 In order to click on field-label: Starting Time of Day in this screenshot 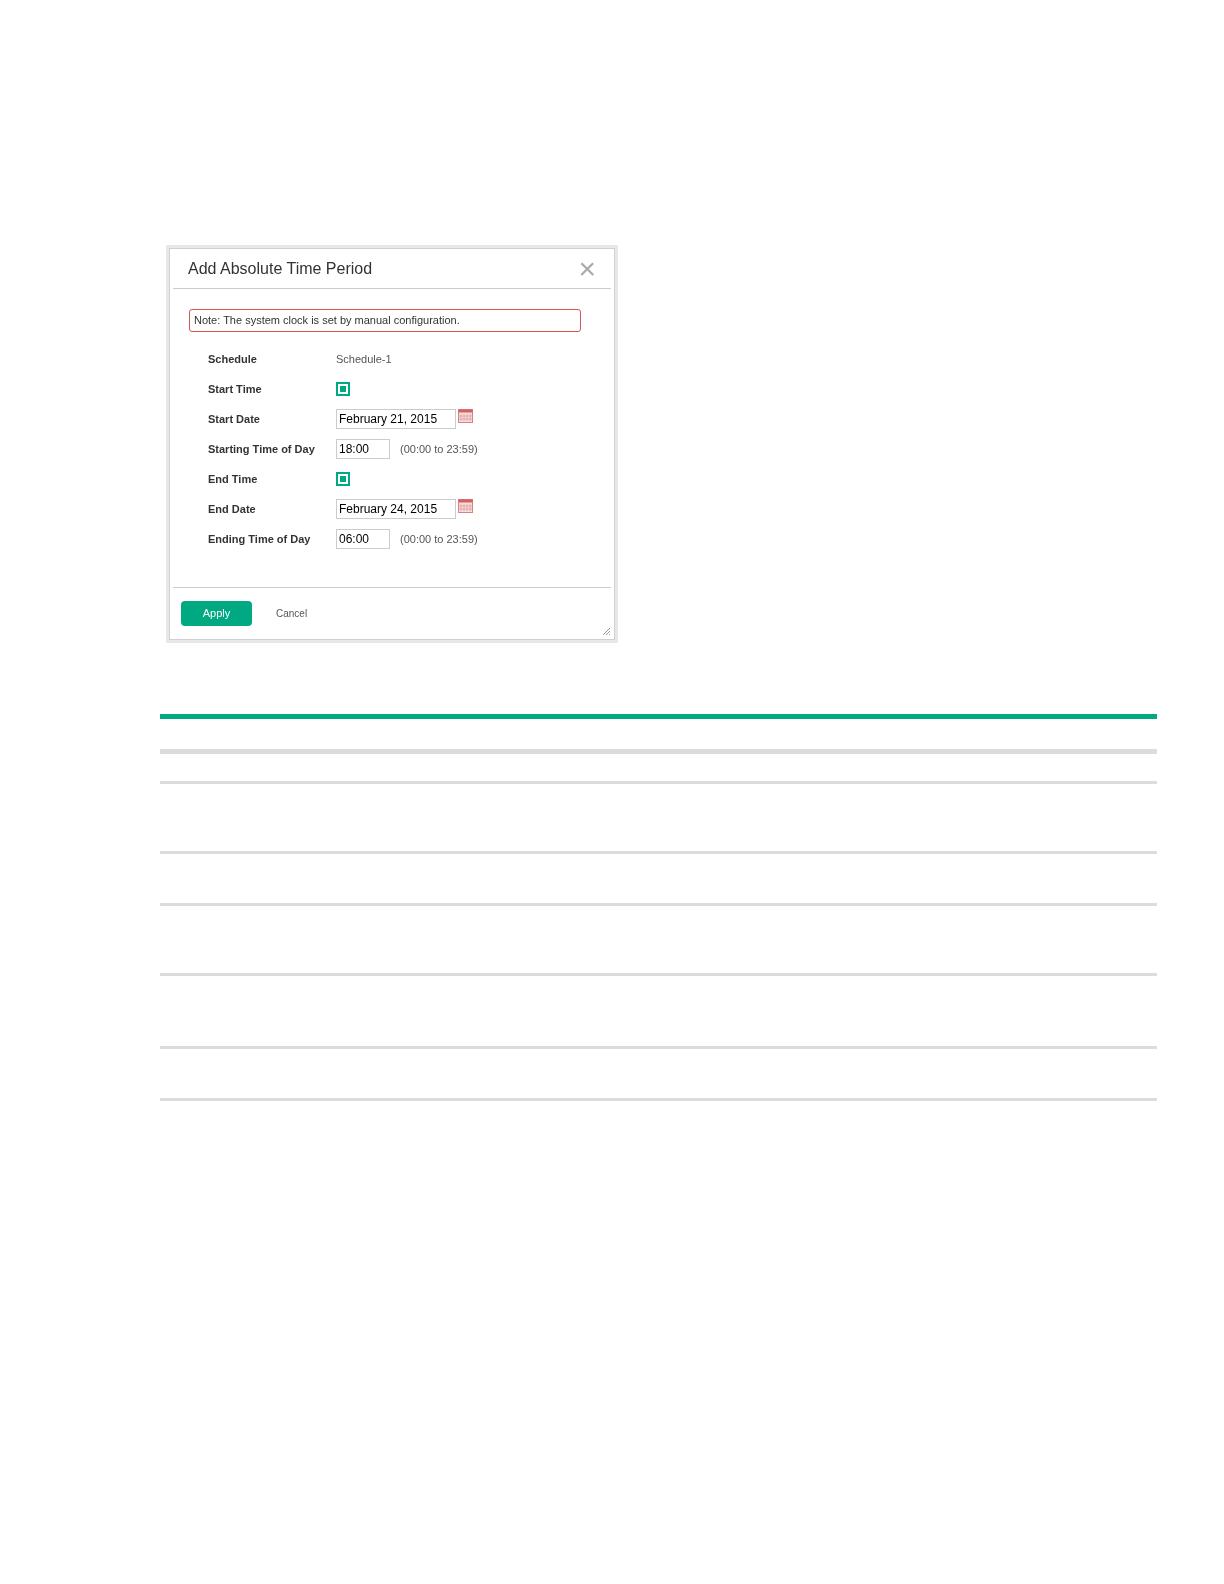, I will do `click(262, 449)`.